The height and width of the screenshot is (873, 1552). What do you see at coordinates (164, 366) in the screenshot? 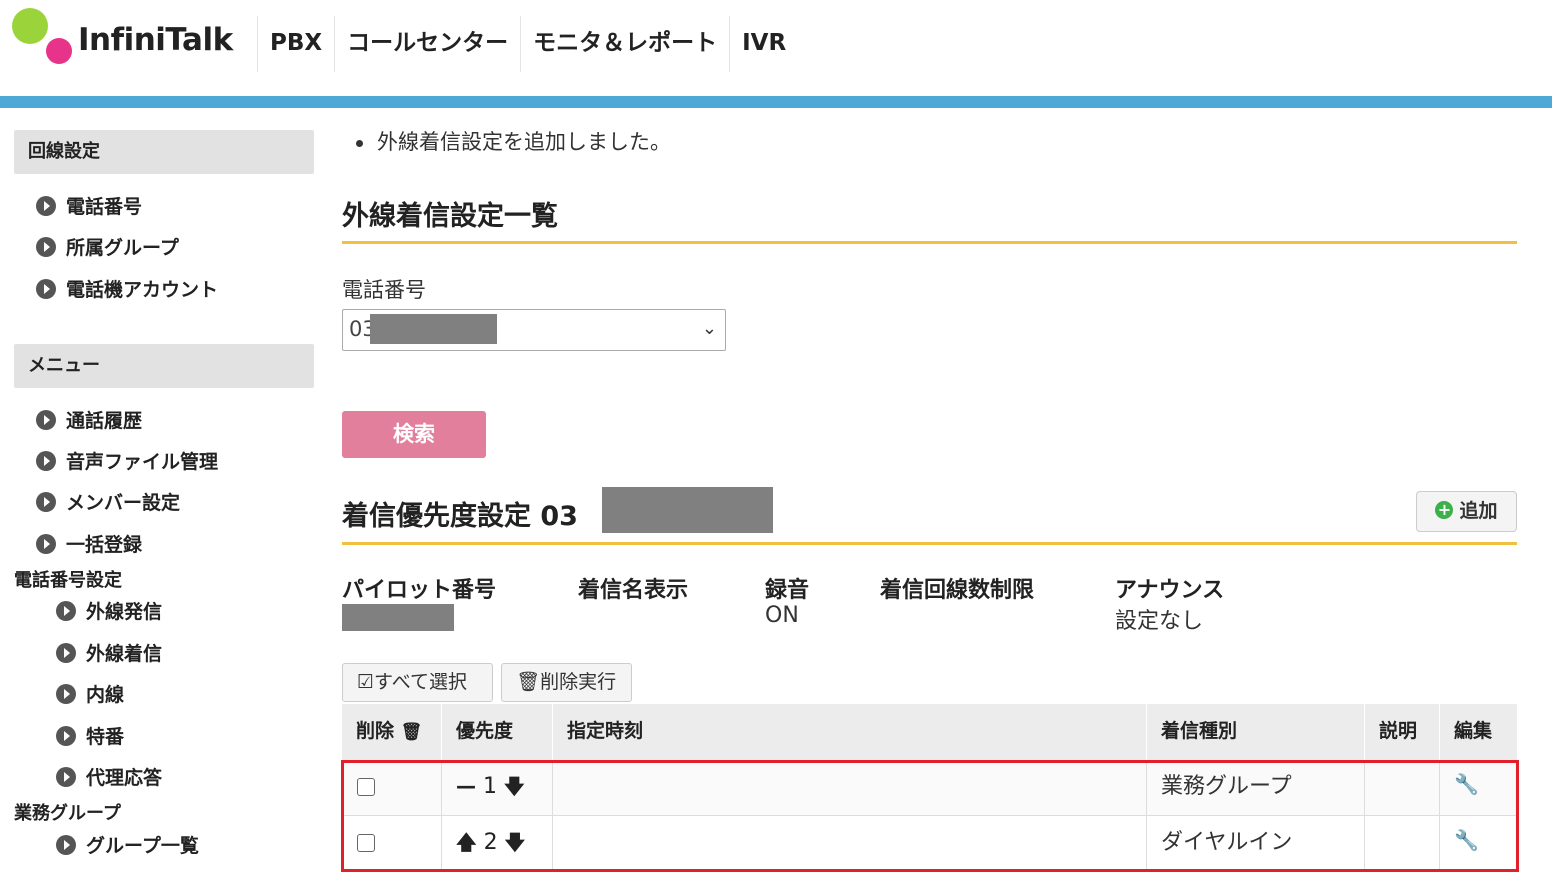
I see `sidebar-section-menu: メニュー` at bounding box center [164, 366].